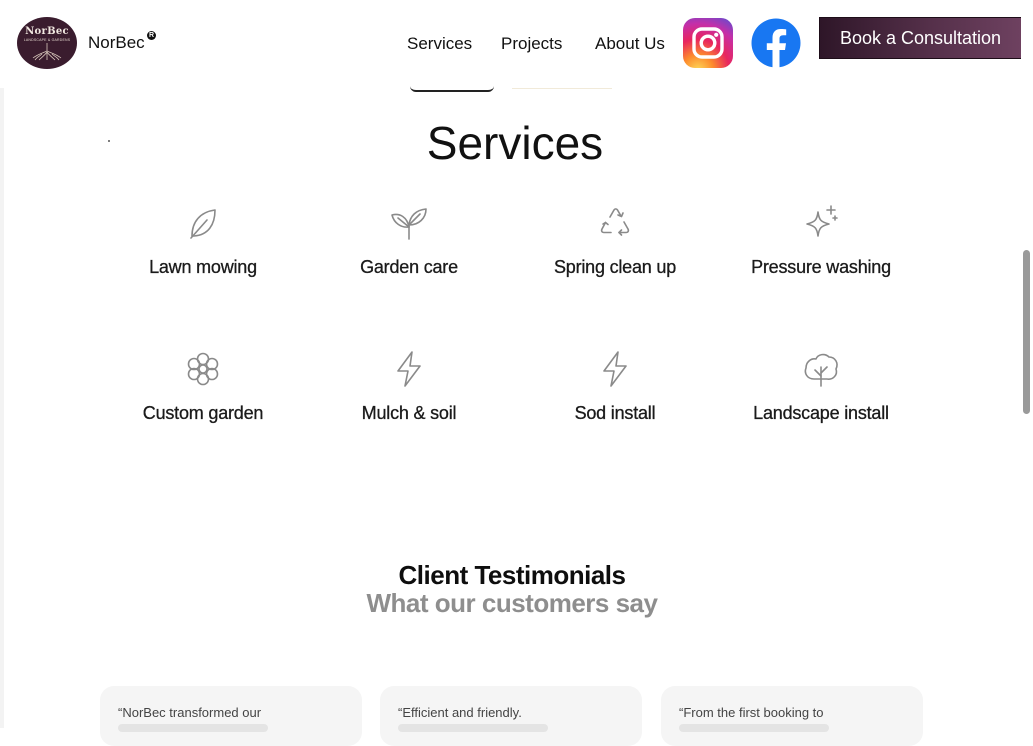  What do you see at coordinates (512, 575) in the screenshot?
I see `testimonials-heading: Client Testimonials` at bounding box center [512, 575].